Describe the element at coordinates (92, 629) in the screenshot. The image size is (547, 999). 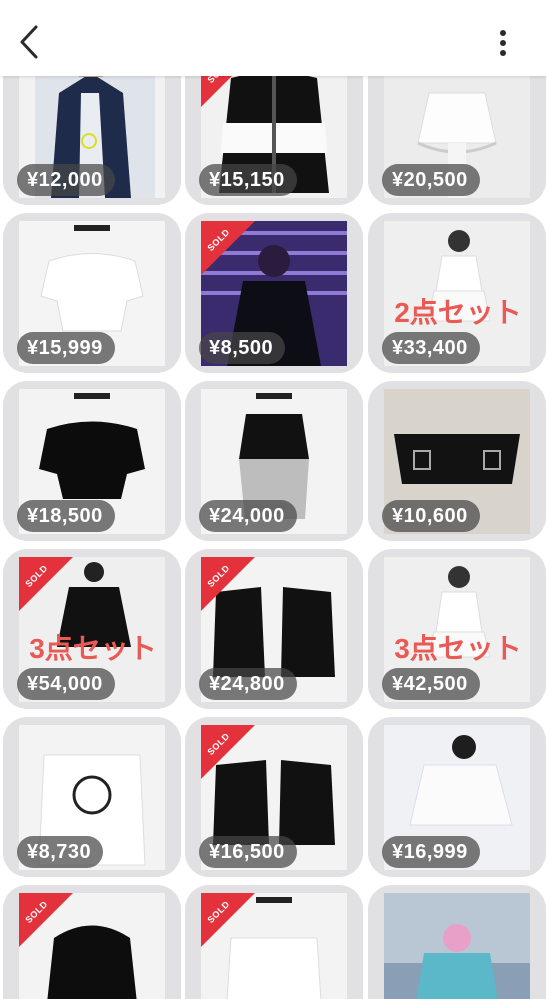
I see `listing-card: SOLD 3点セット ¥54,000` at that location.